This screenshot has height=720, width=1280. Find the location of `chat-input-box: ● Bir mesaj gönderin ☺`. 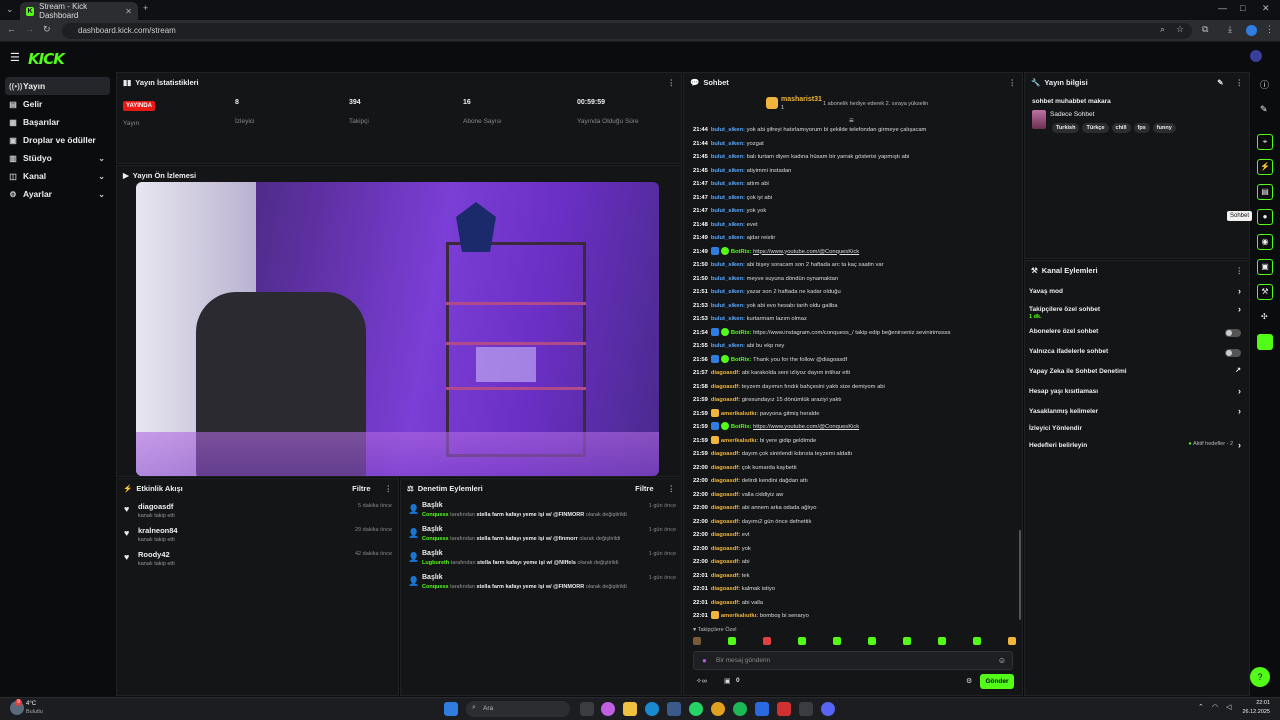

chat-input-box: ● Bir mesaj gönderin ☺ is located at coordinates (853, 660).